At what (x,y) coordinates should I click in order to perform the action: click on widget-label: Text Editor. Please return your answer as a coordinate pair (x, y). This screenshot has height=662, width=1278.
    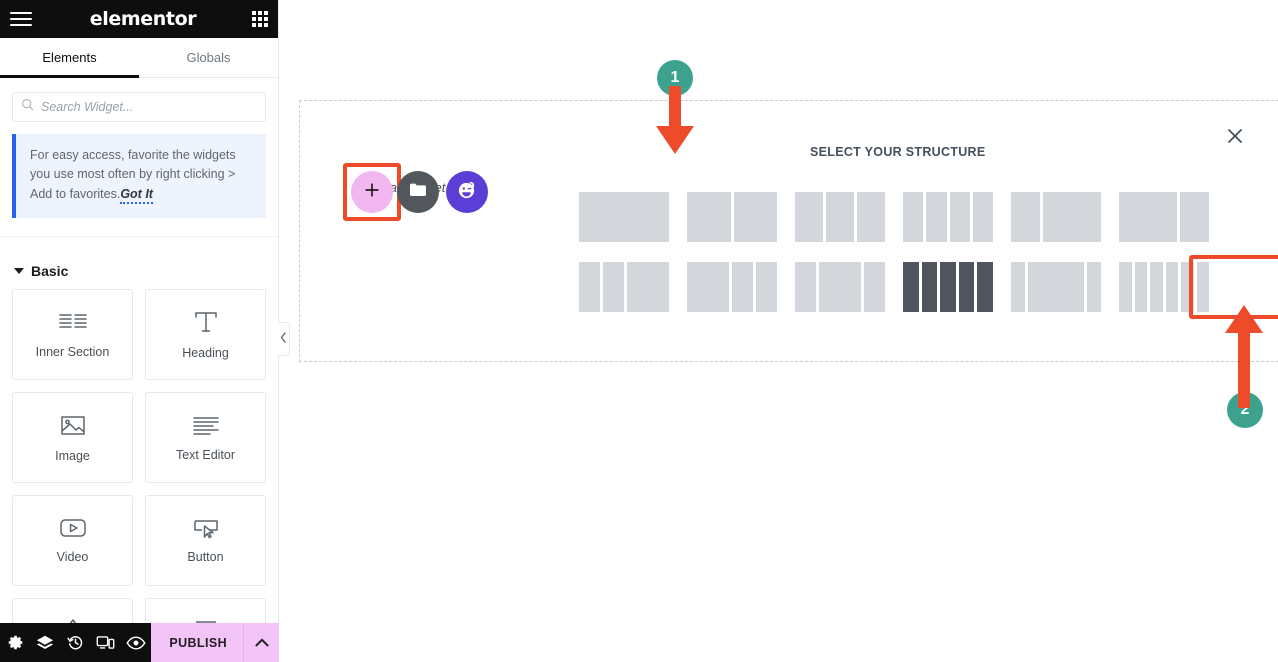
    Looking at the image, I should click on (205, 455).